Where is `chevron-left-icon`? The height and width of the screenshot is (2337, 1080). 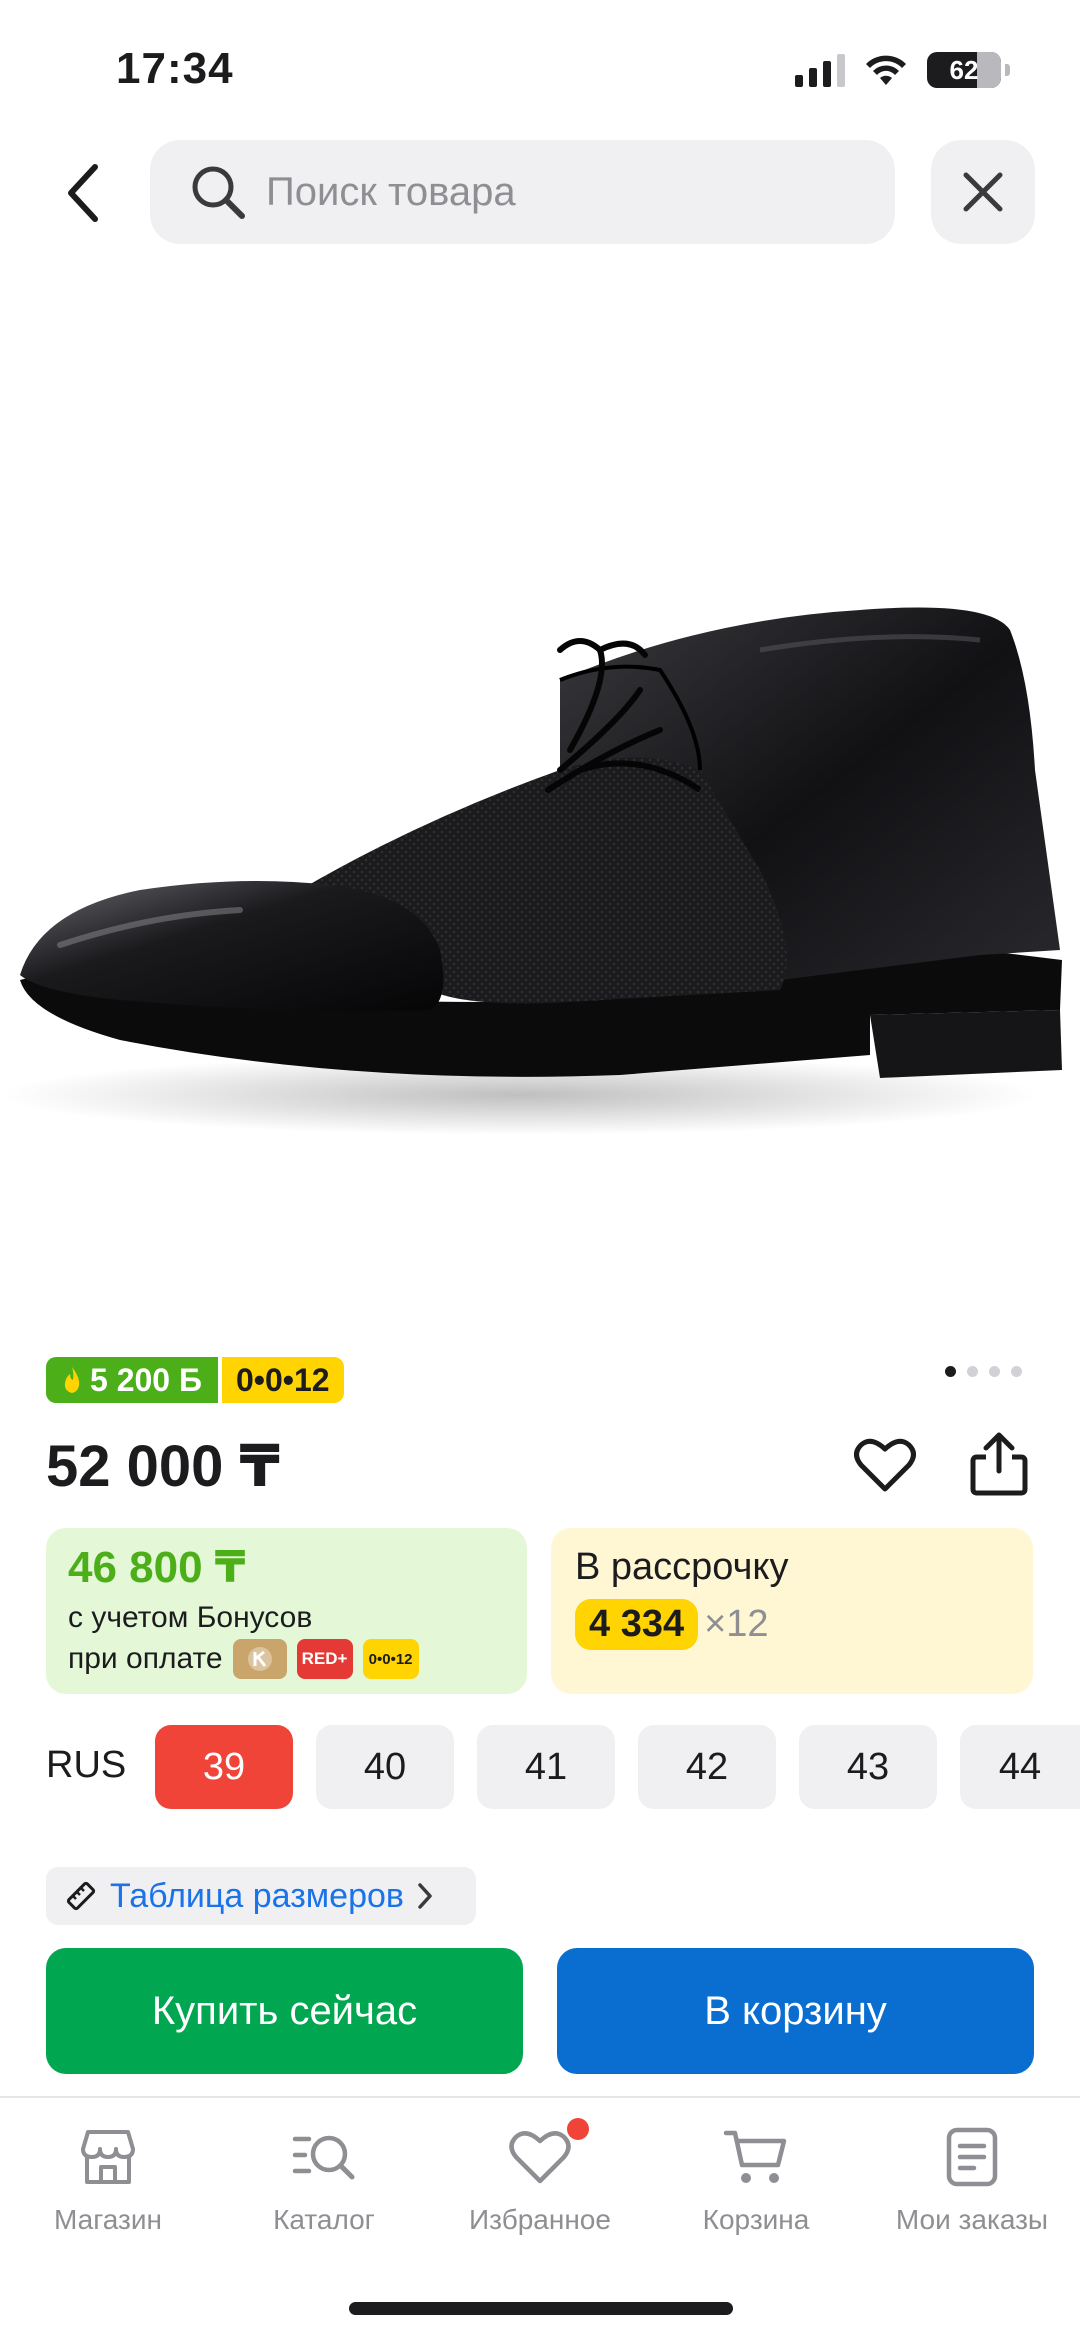
chevron-left-icon is located at coordinates (83, 193).